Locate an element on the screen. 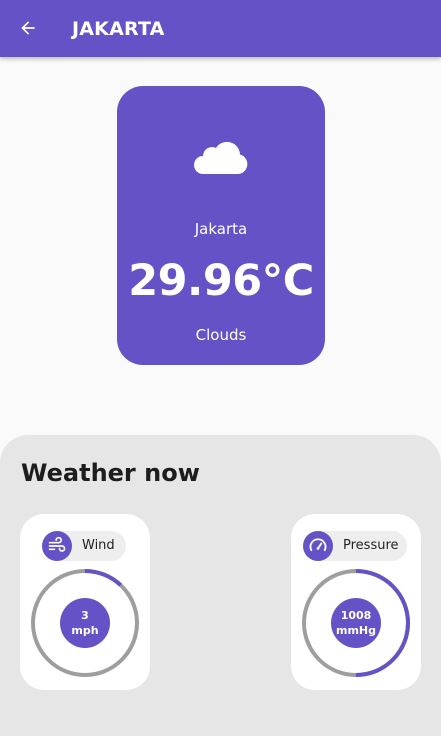  temperature: 29.96°C is located at coordinates (221, 281).